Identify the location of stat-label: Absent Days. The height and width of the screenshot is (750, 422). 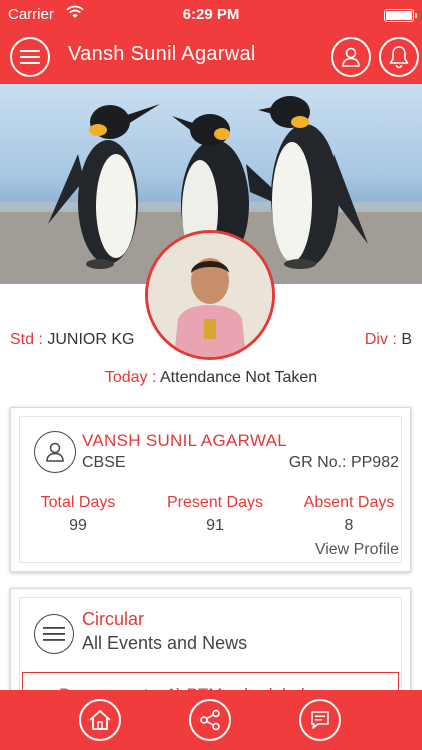
(349, 502).